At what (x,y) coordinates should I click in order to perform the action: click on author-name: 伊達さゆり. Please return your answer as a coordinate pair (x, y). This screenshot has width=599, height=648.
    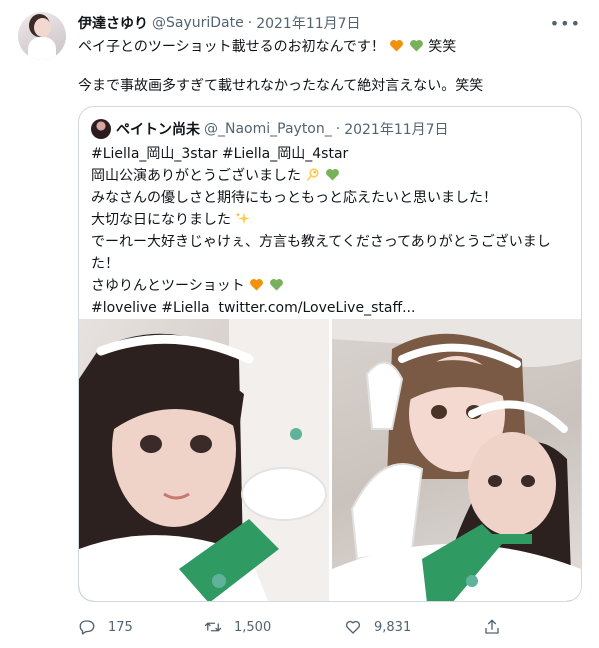
    Looking at the image, I should click on (113, 23).